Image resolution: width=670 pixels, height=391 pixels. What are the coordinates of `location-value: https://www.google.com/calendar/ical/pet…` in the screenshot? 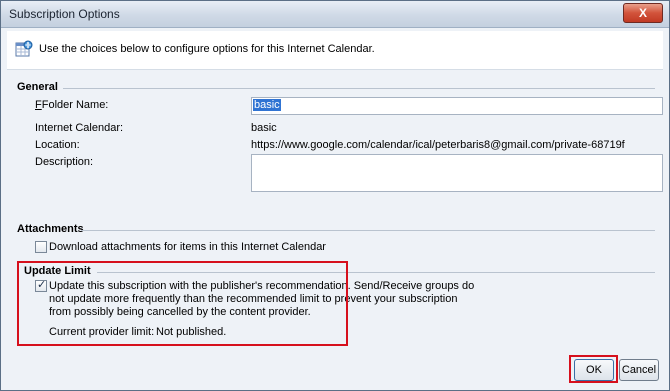 It's located at (438, 145).